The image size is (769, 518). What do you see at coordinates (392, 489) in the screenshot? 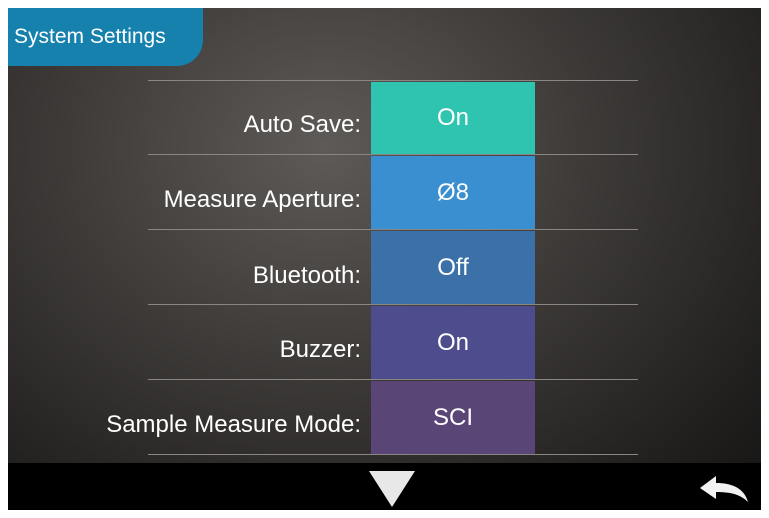
I see `triangle-down-icon` at bounding box center [392, 489].